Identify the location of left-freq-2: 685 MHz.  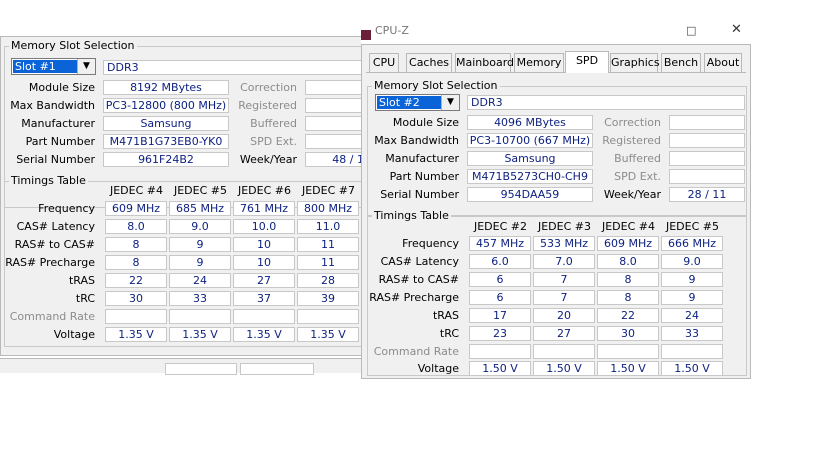
(200, 208).